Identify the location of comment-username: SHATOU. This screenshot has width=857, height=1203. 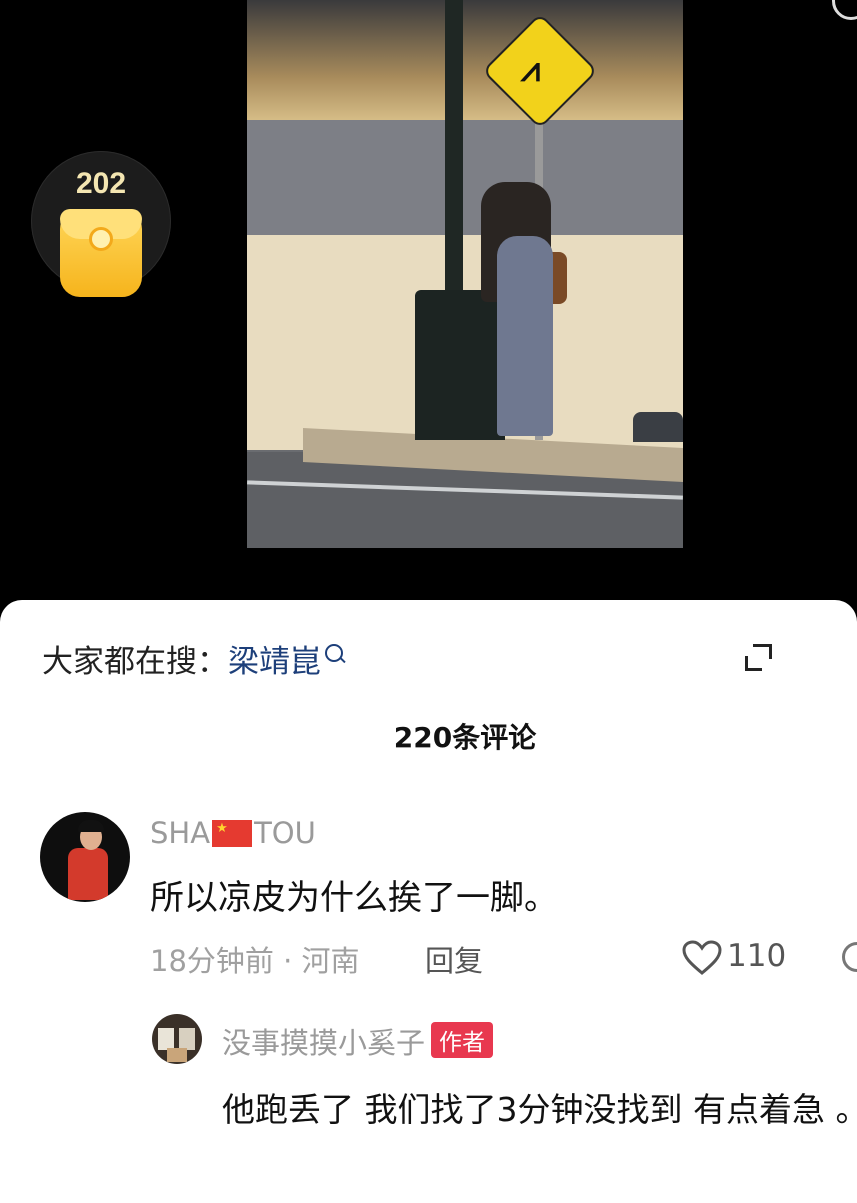
(233, 833).